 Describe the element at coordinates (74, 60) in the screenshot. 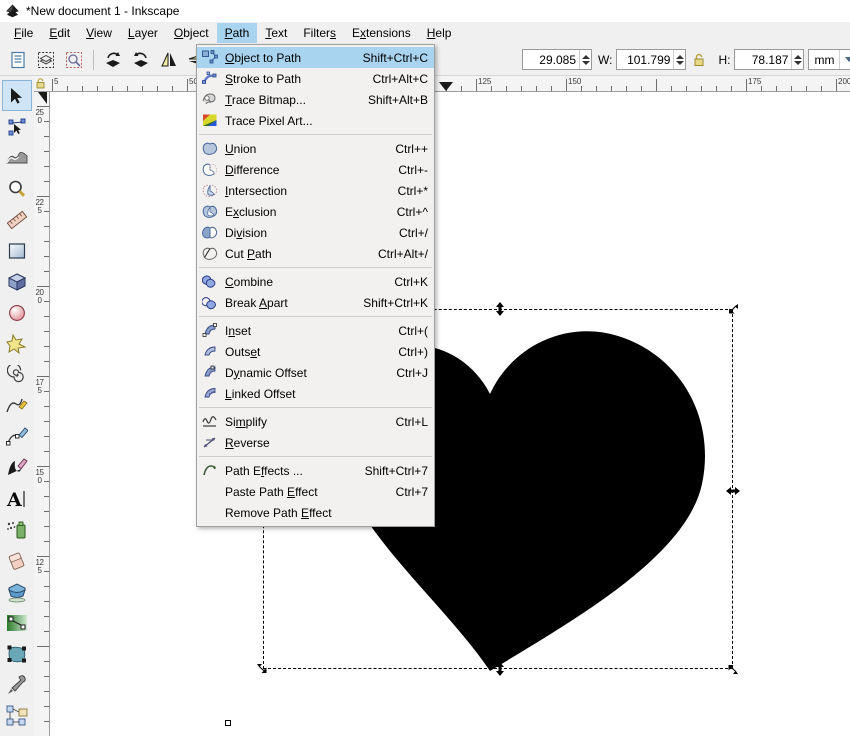

I see `deselect-icon` at that location.